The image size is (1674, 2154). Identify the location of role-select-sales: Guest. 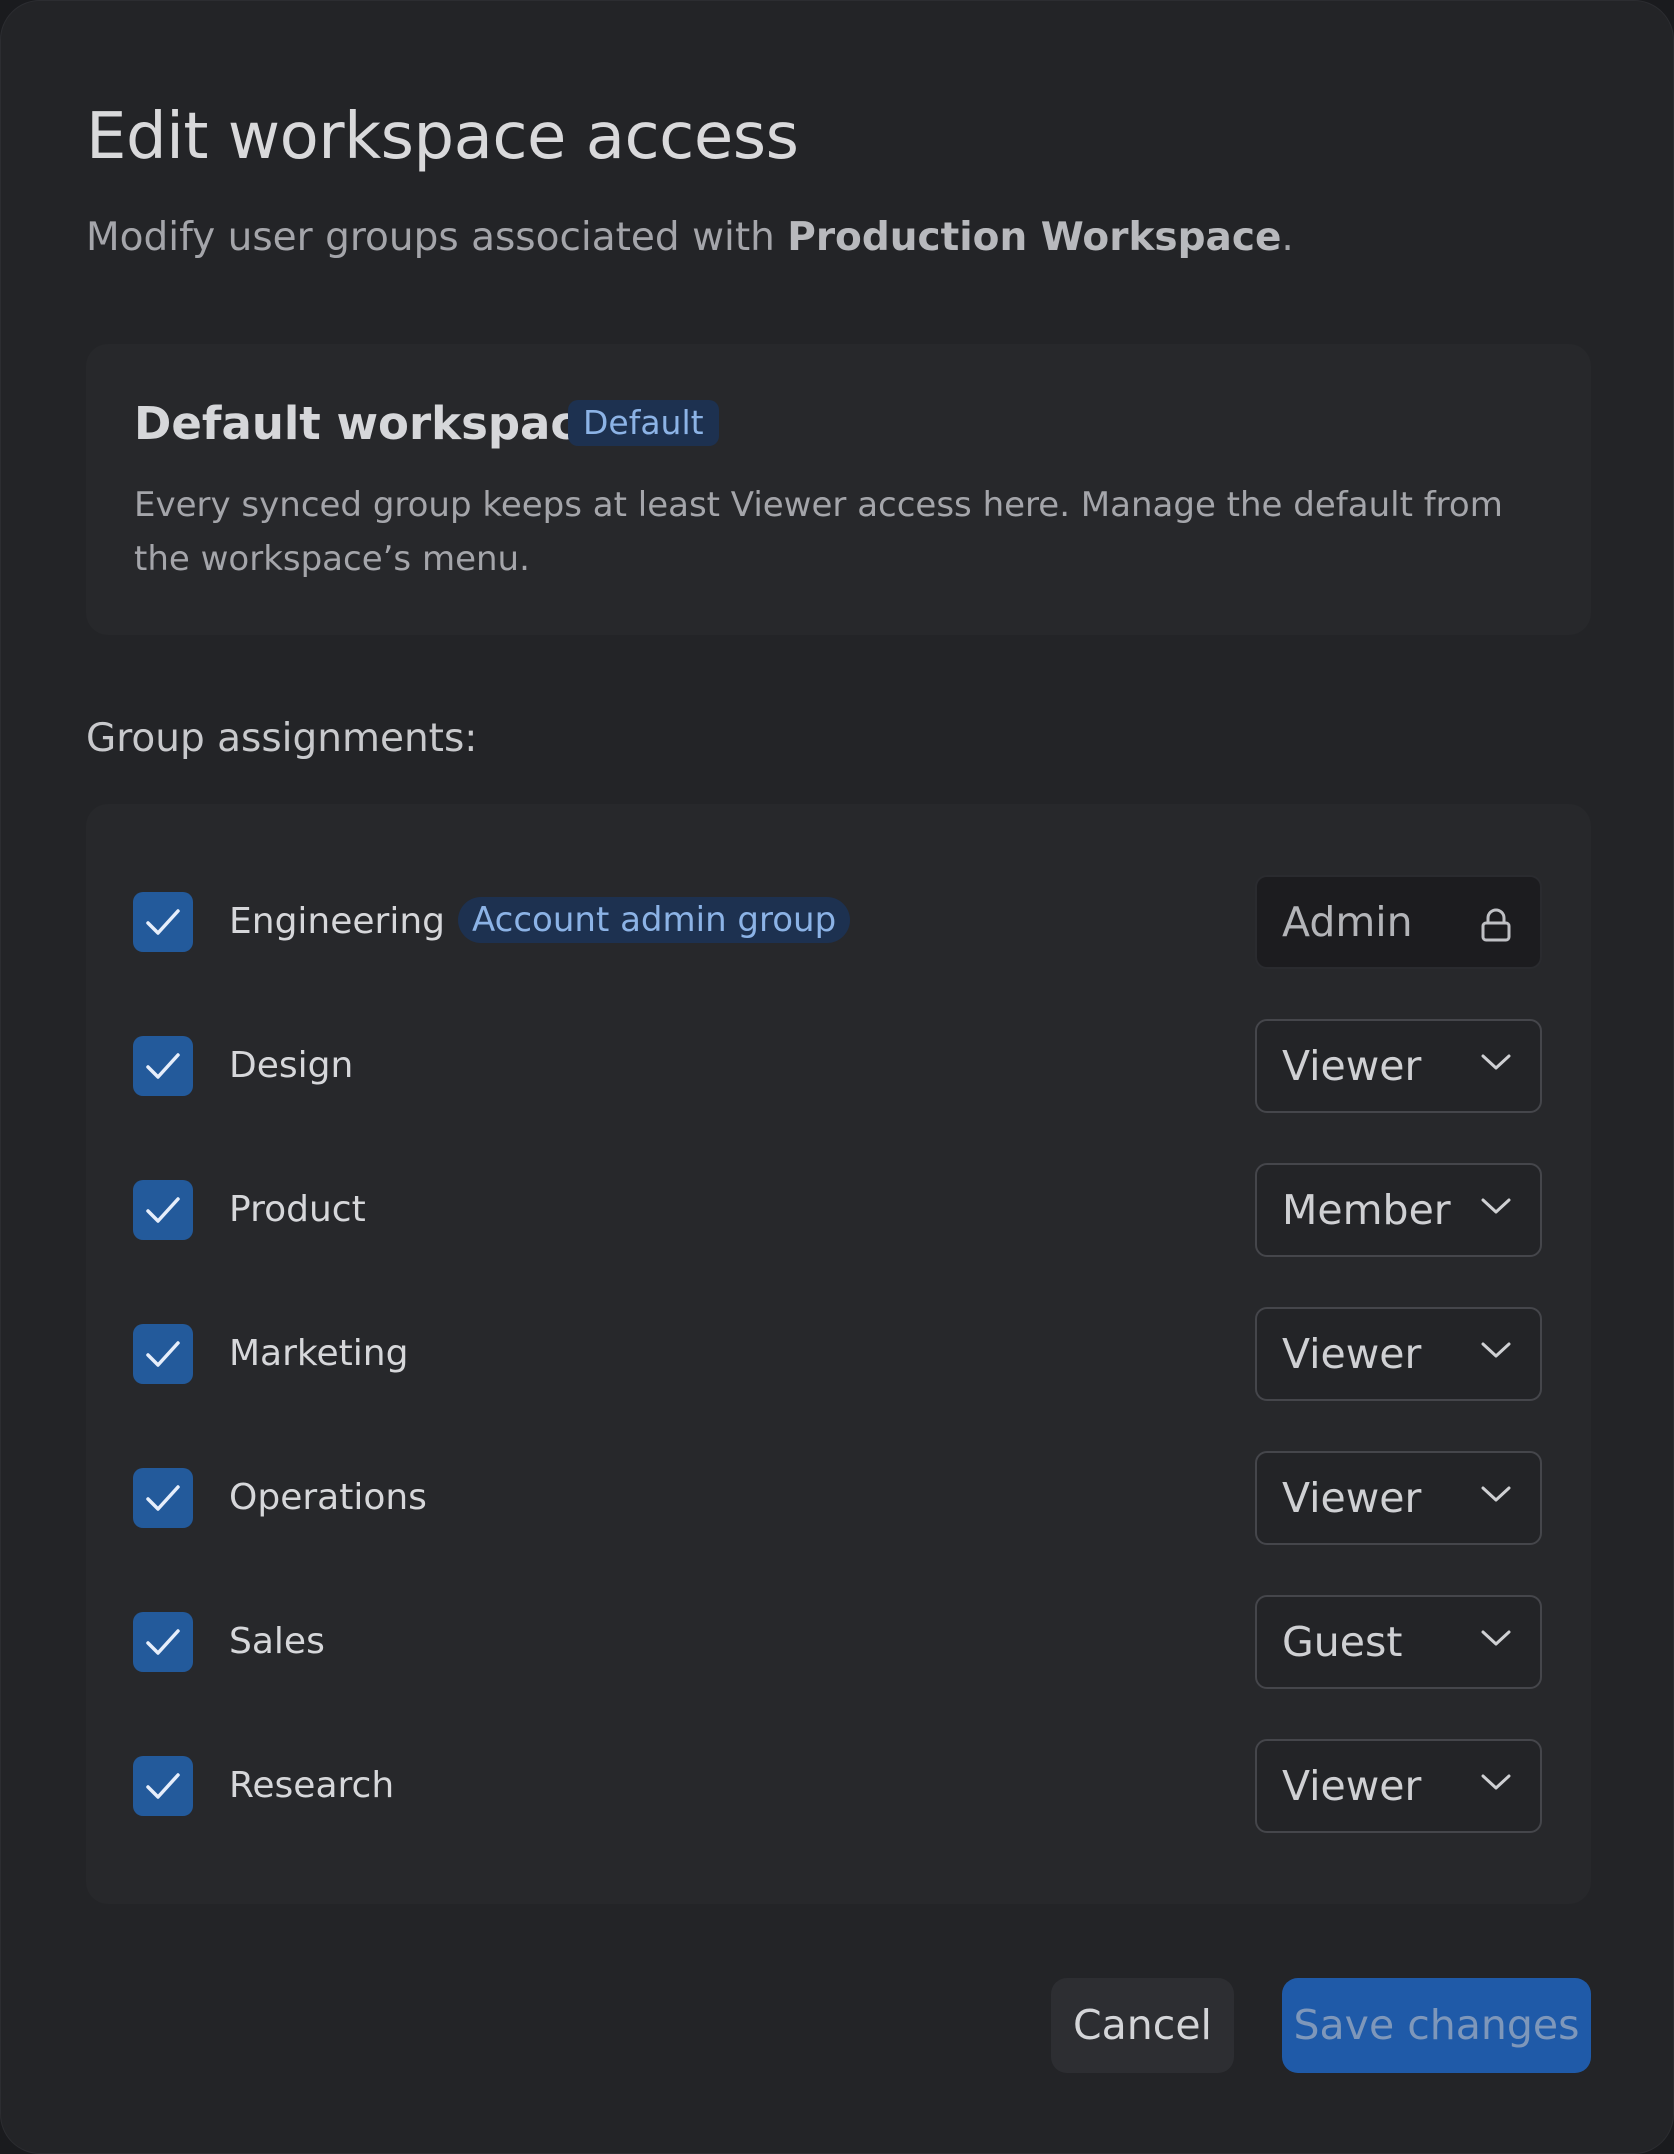
(1398, 1642).